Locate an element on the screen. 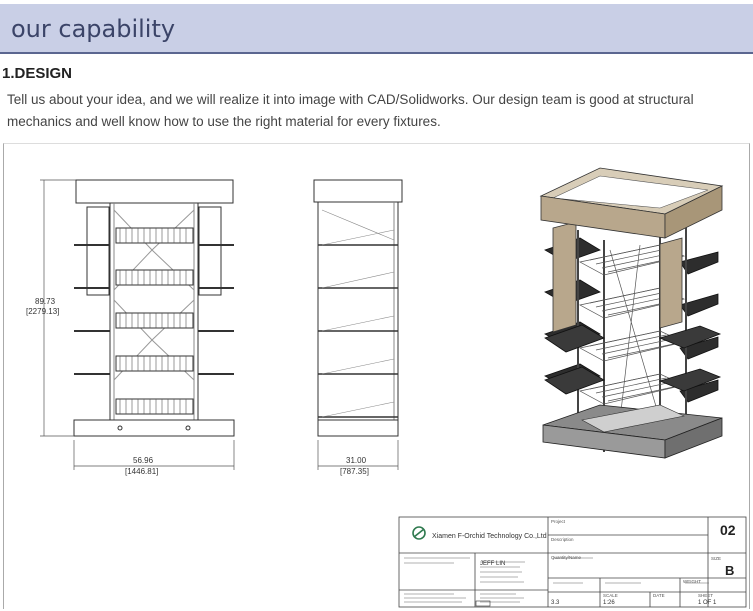  side-view is located at coordinates (358, 324).